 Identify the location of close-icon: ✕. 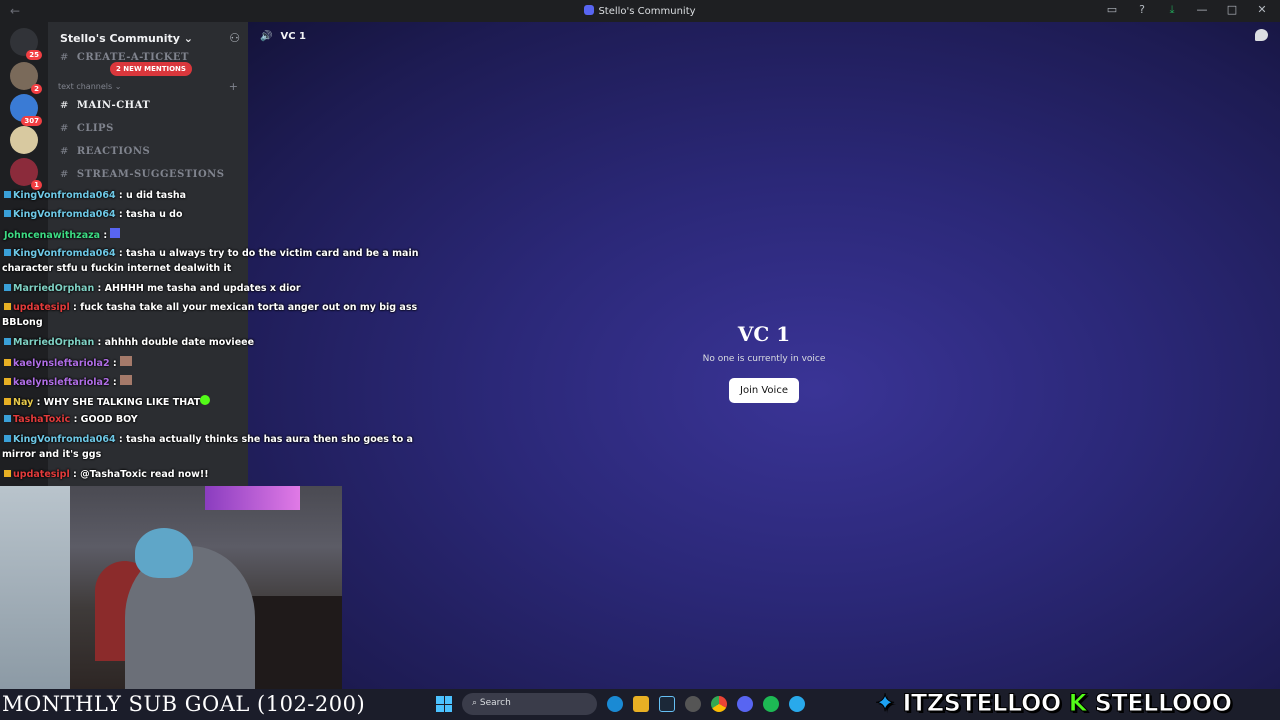
(1262, 10).